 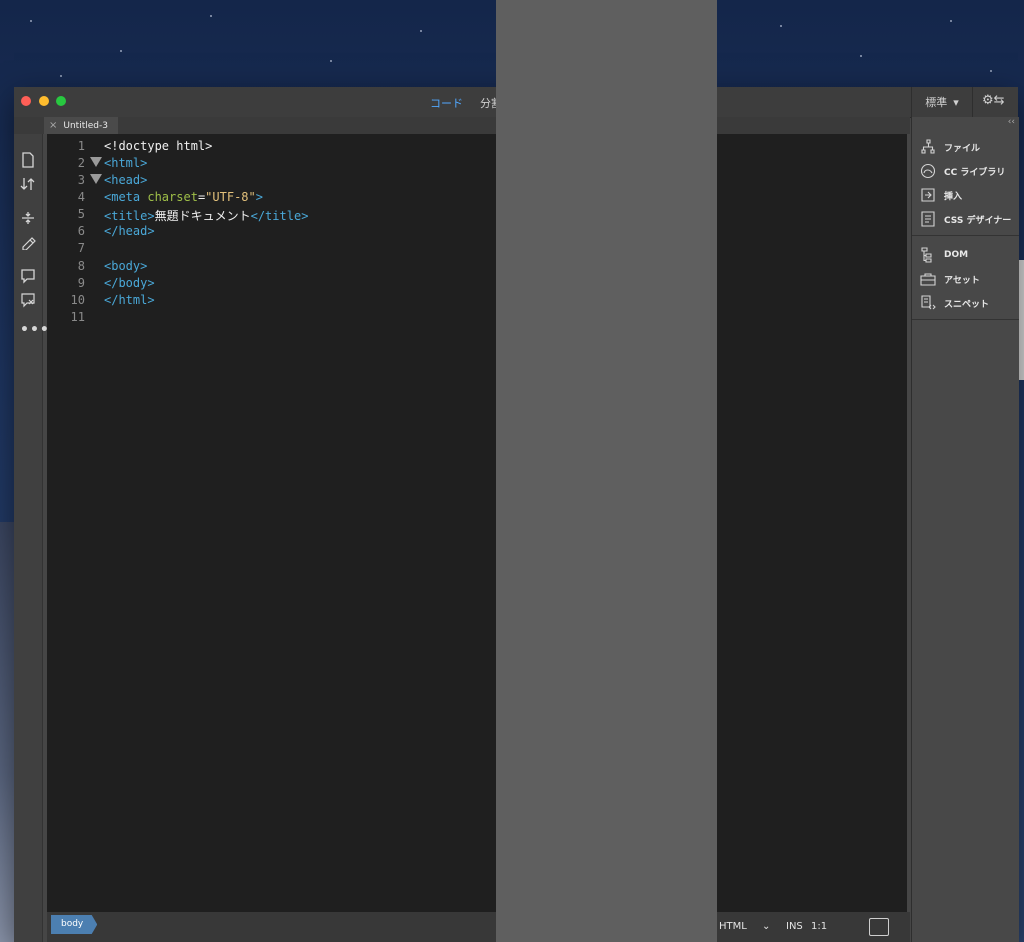 What do you see at coordinates (936, 102) in the screenshot?
I see `workspace-label: 標準` at bounding box center [936, 102].